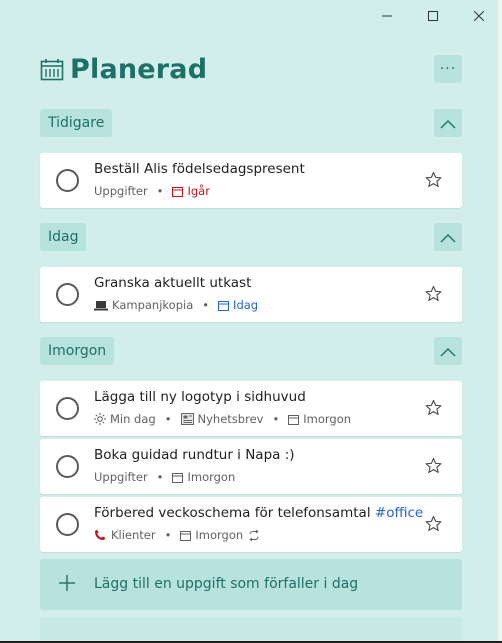 The width and height of the screenshot is (502, 643). What do you see at coordinates (139, 69) in the screenshot?
I see `page-title: Planerad` at bounding box center [139, 69].